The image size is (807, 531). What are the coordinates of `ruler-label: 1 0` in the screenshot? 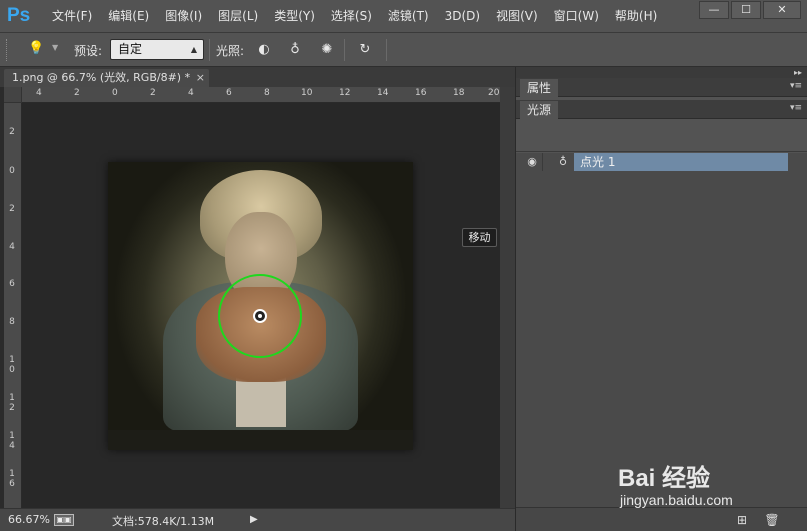 It's located at (12, 365).